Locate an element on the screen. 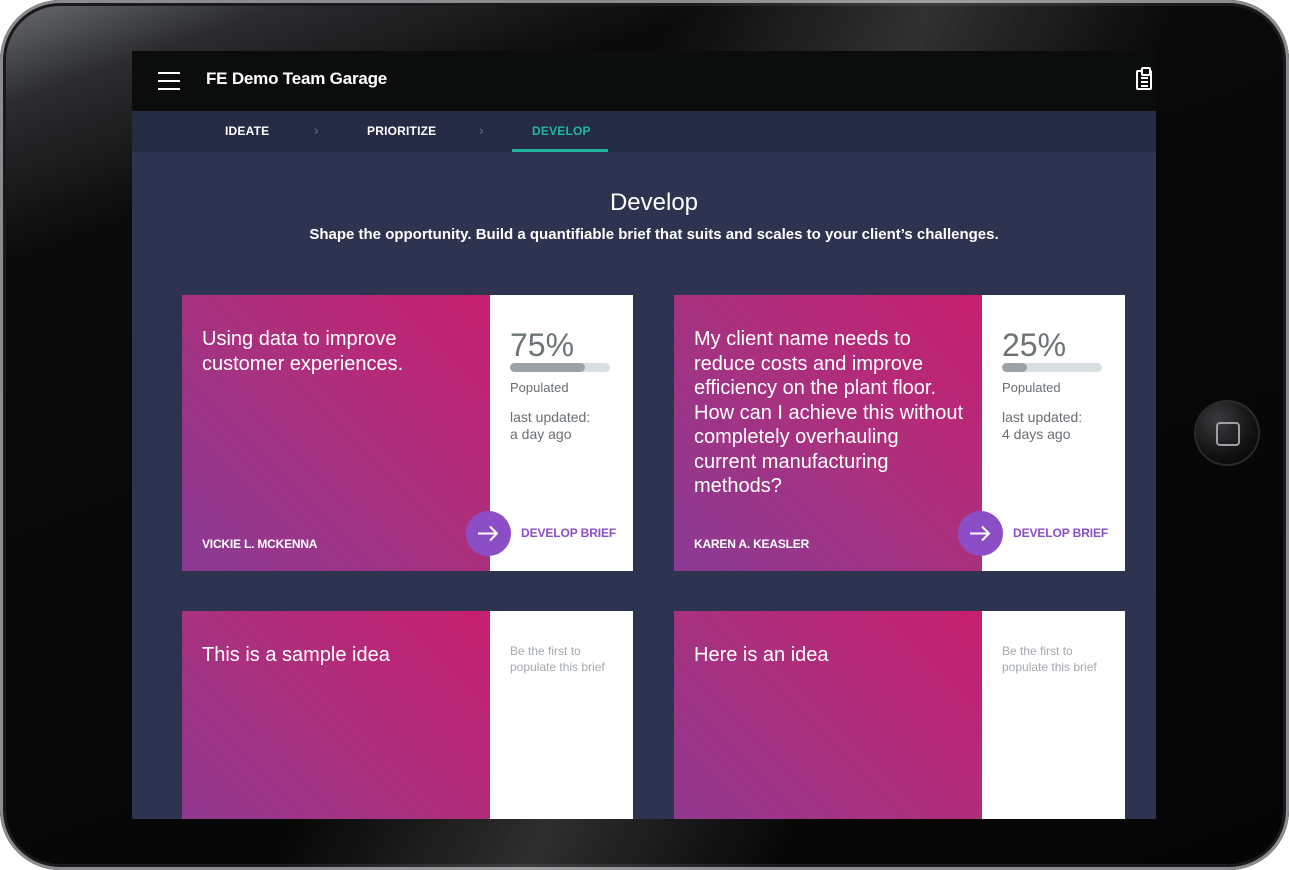 Image resolution: width=1289 pixels, height=870 pixels. idea-card-banner: Here is an idea is located at coordinates (828, 715).